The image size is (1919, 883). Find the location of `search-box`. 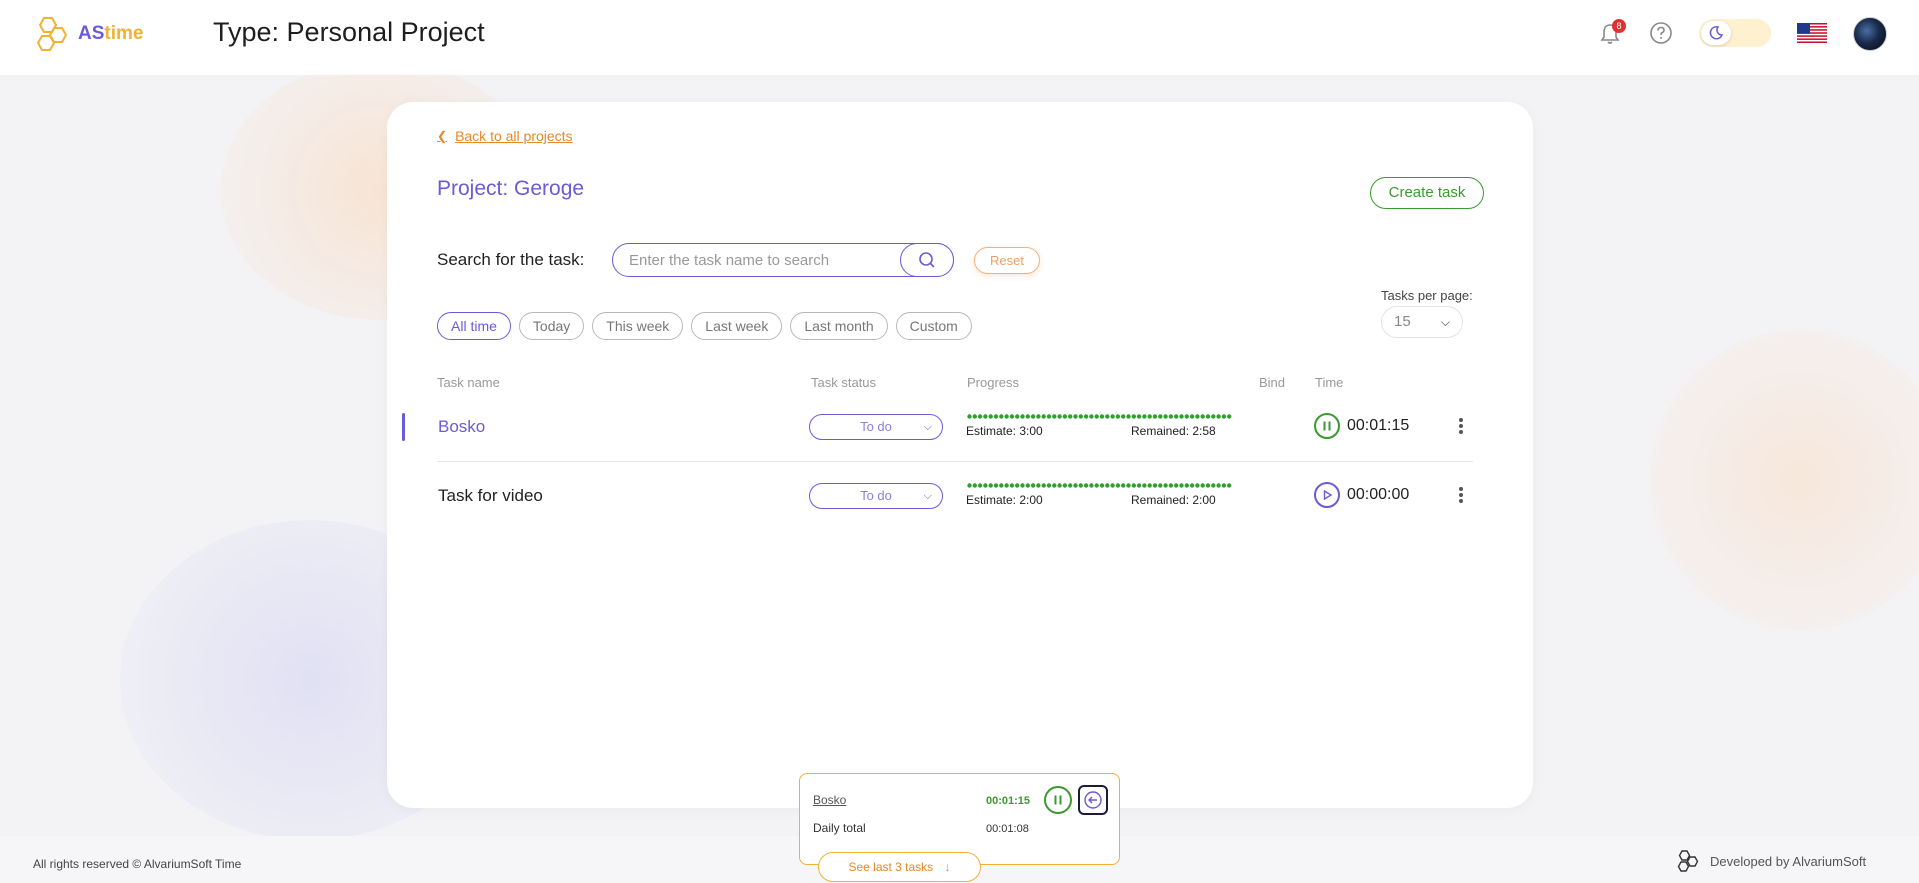

search-box is located at coordinates (783, 260).